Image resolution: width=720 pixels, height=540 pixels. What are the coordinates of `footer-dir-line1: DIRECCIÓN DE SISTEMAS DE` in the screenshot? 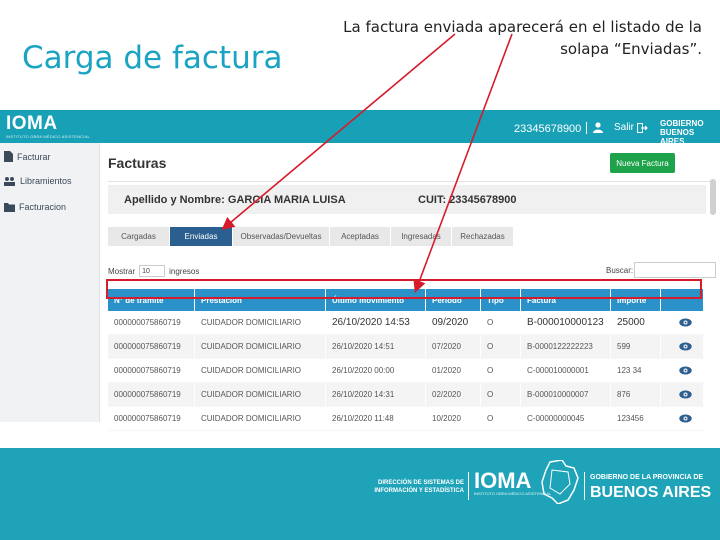 It's located at (420, 483).